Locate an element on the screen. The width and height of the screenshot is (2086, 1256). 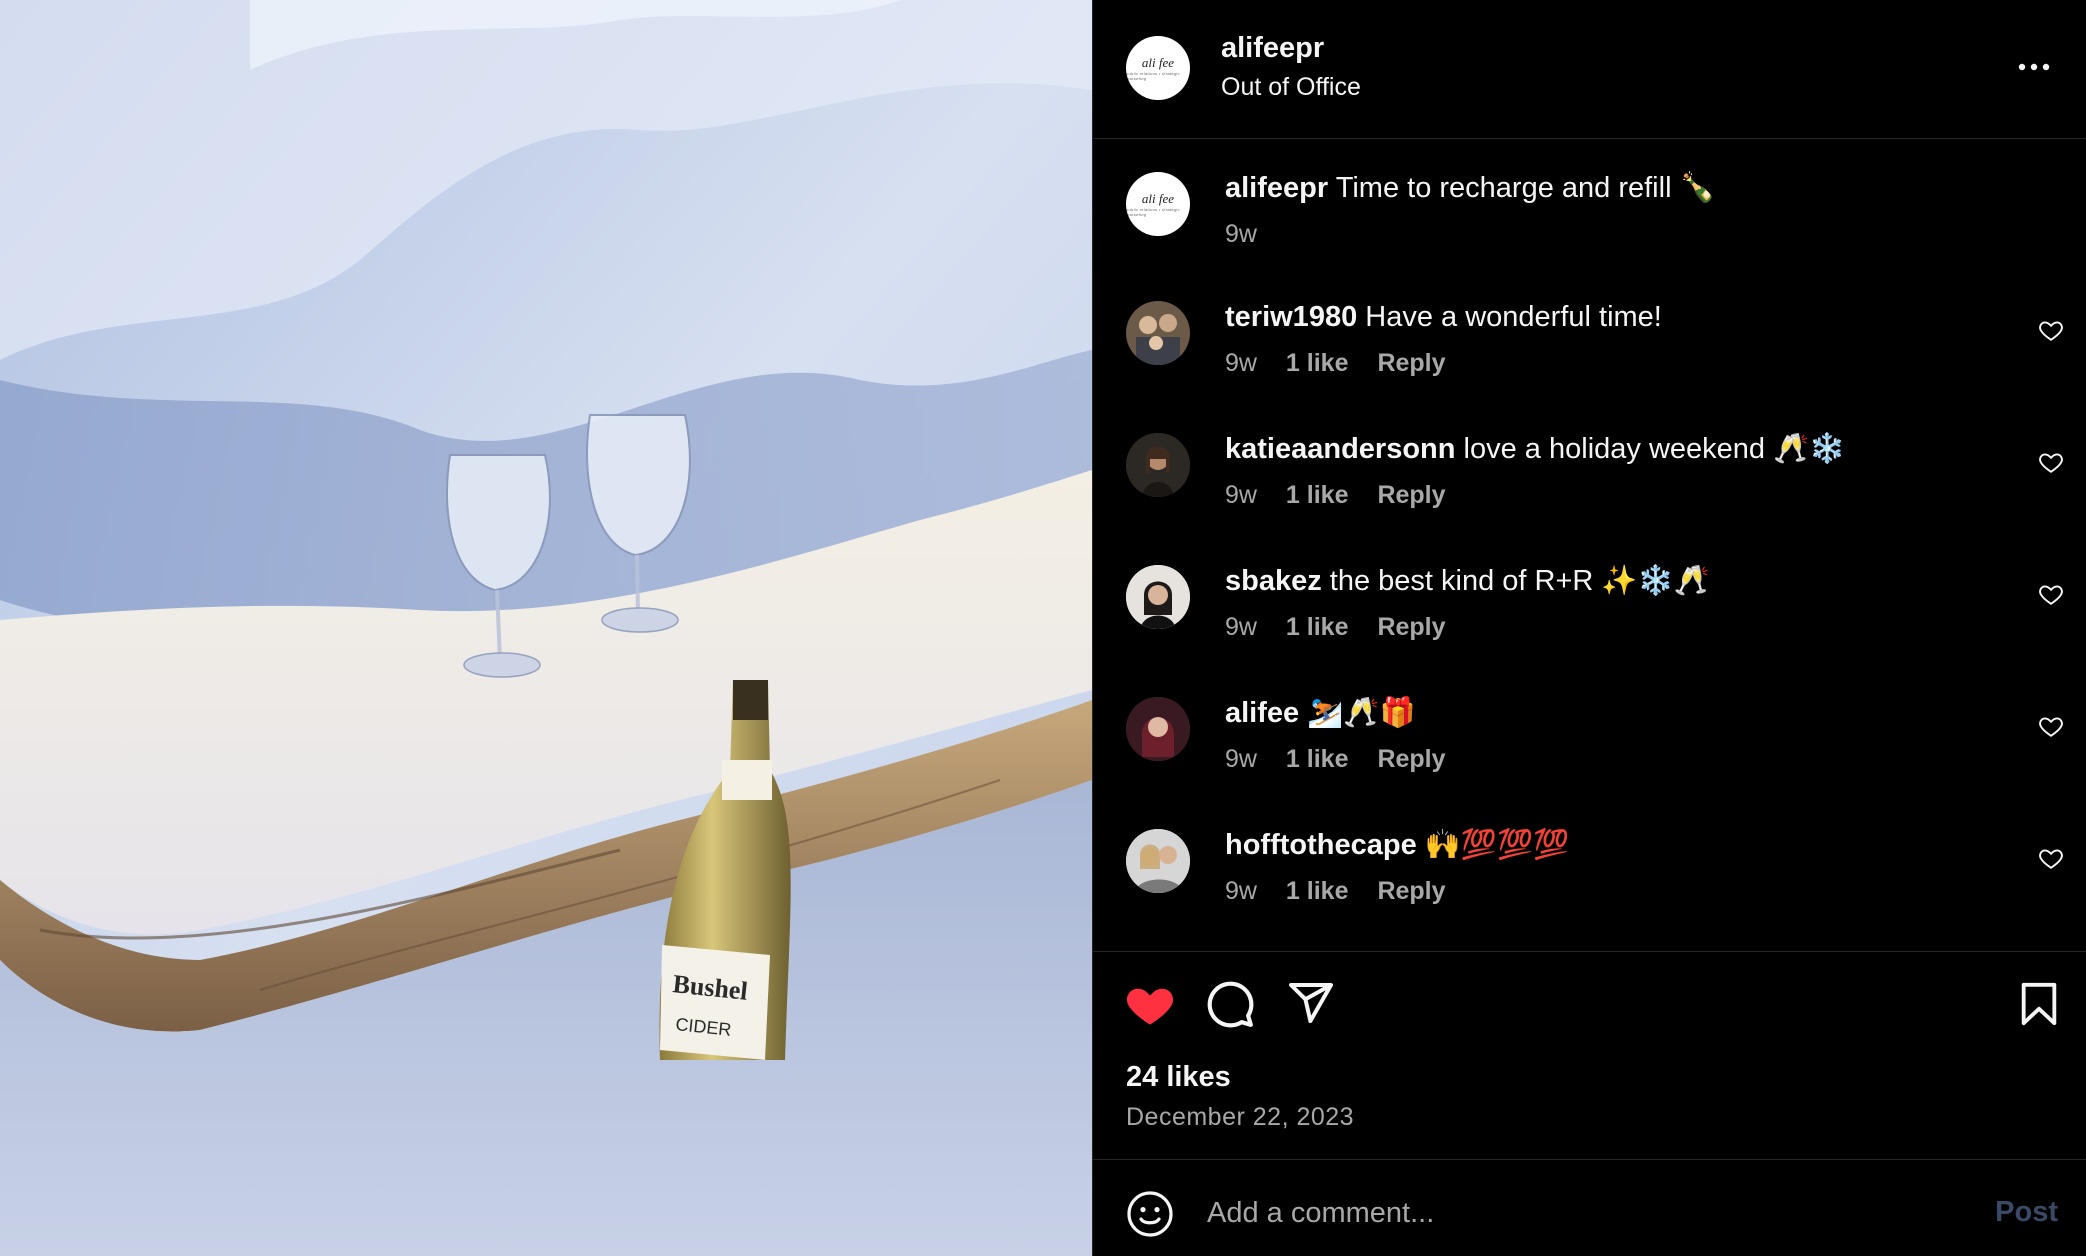
emoji-icon is located at coordinates (1150, 1214).